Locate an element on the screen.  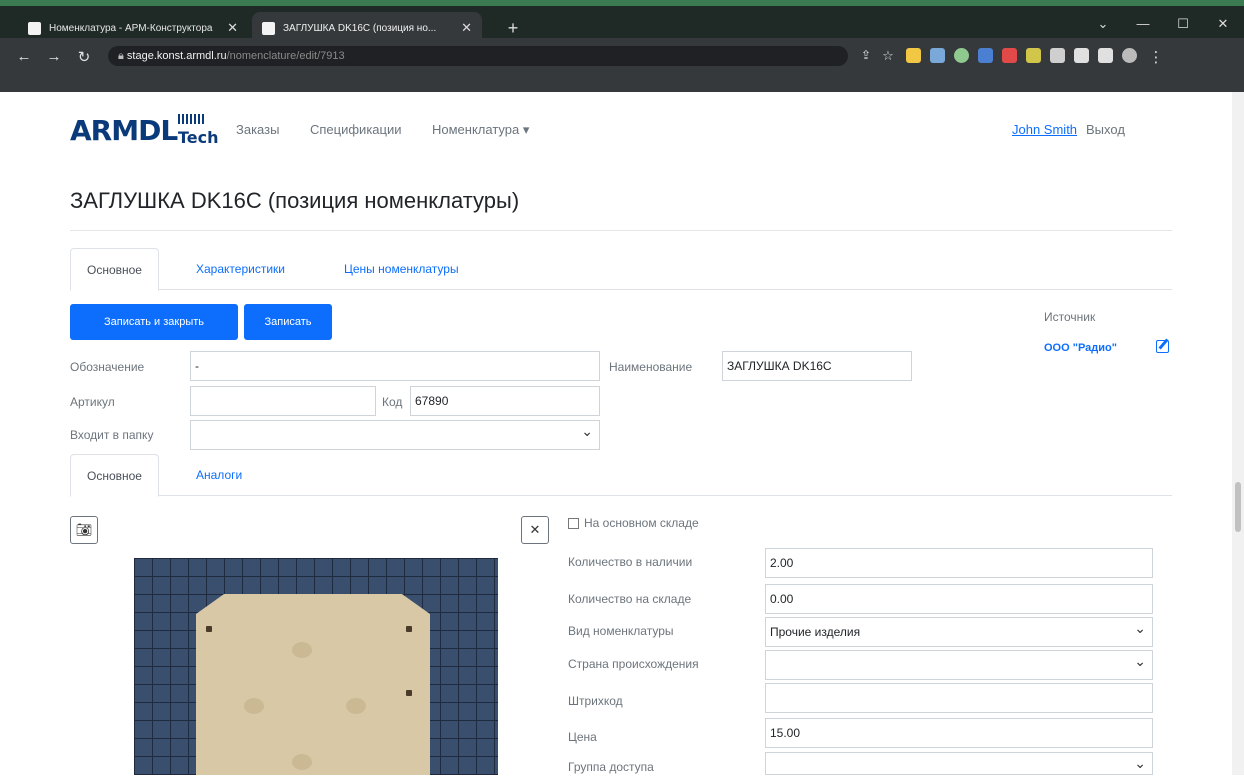
close-icon: ✕ is located at coordinates (535, 529).